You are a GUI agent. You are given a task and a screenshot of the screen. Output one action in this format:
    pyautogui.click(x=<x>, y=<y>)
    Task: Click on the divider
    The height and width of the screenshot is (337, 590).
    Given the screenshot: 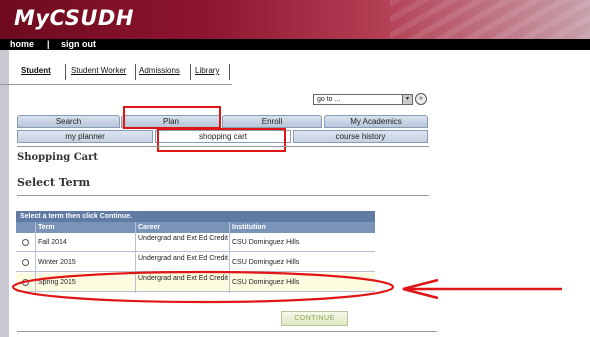 What is the action you would take?
    pyautogui.click(x=227, y=331)
    